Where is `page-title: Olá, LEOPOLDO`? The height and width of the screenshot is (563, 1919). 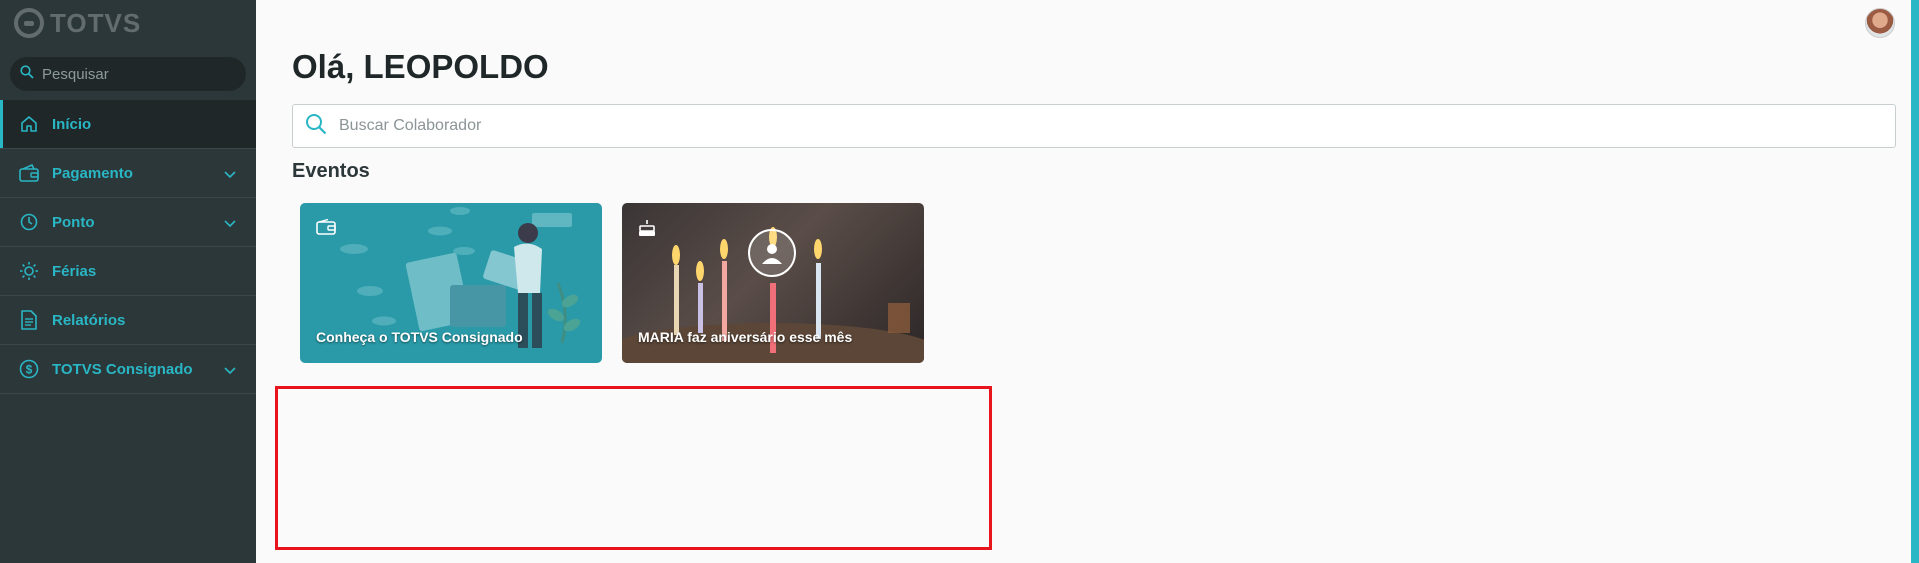
page-title: Olá, LEOPOLDO is located at coordinates (420, 66).